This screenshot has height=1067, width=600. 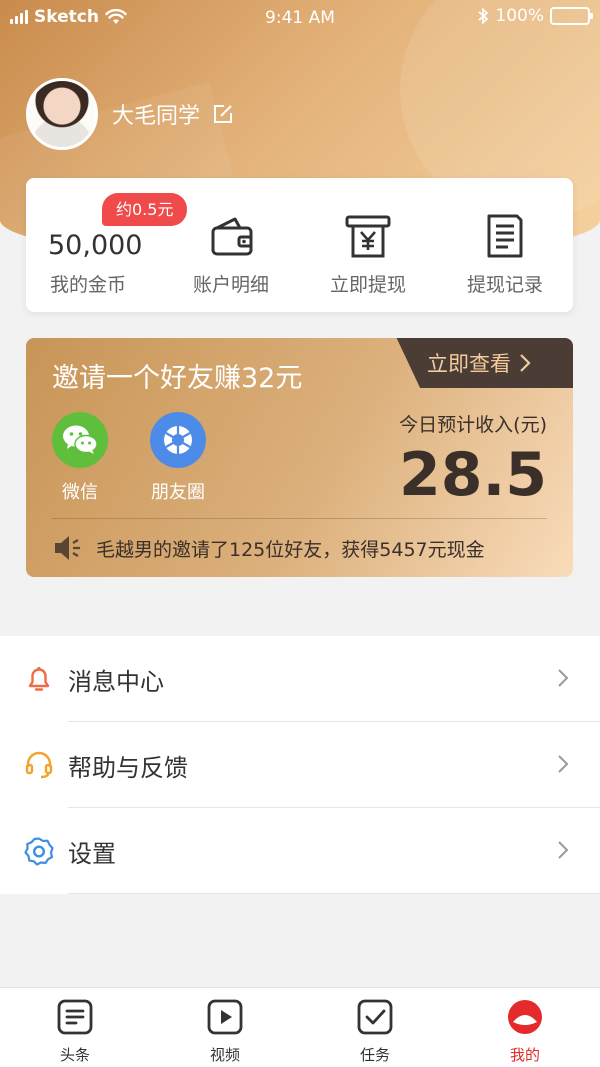 I want to click on notice-bar: 毛越男的邀请了125位好友，获得5457元现金, so click(x=268, y=548).